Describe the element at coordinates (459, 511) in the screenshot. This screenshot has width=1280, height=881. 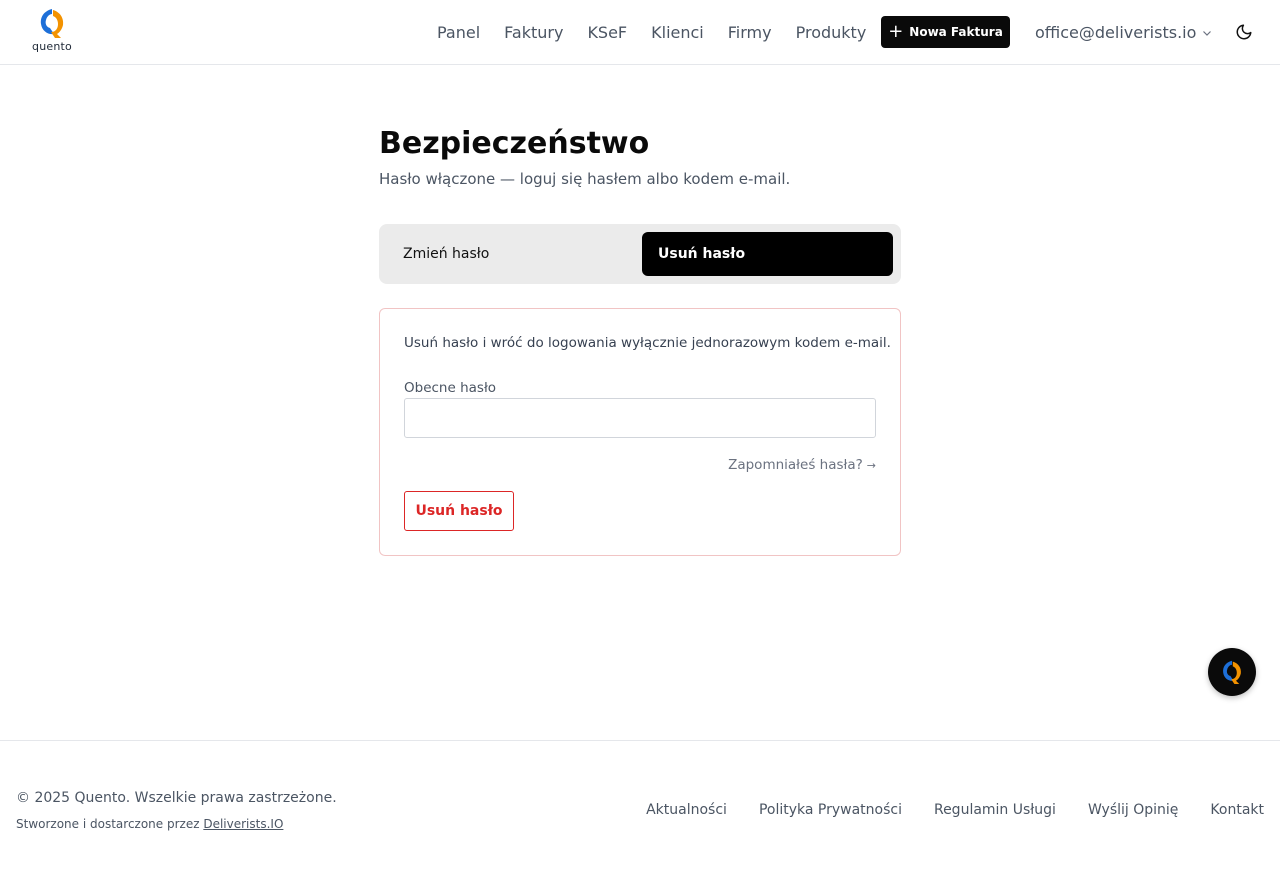
I see `remove-password-button: Usuń hasło` at that location.